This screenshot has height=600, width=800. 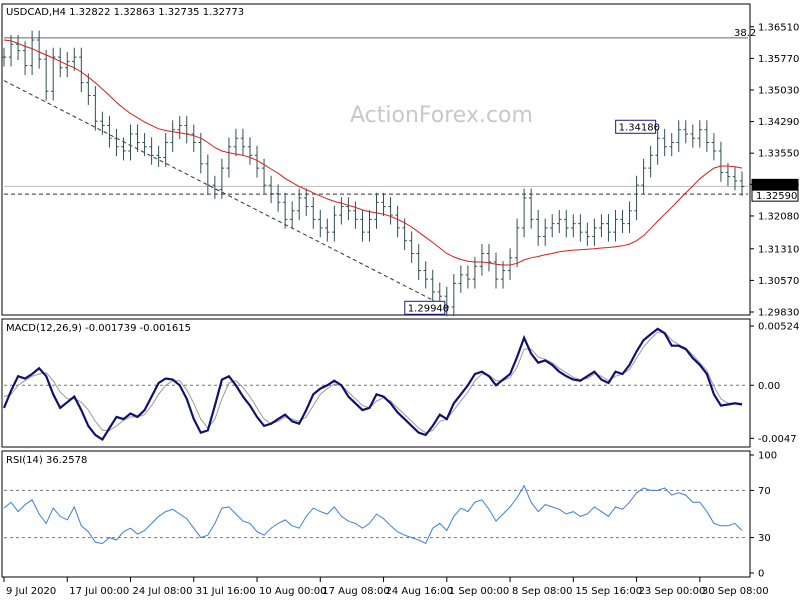 I want to click on time-axis-tick-label: 24 Jul 08:00, so click(x=163, y=591).